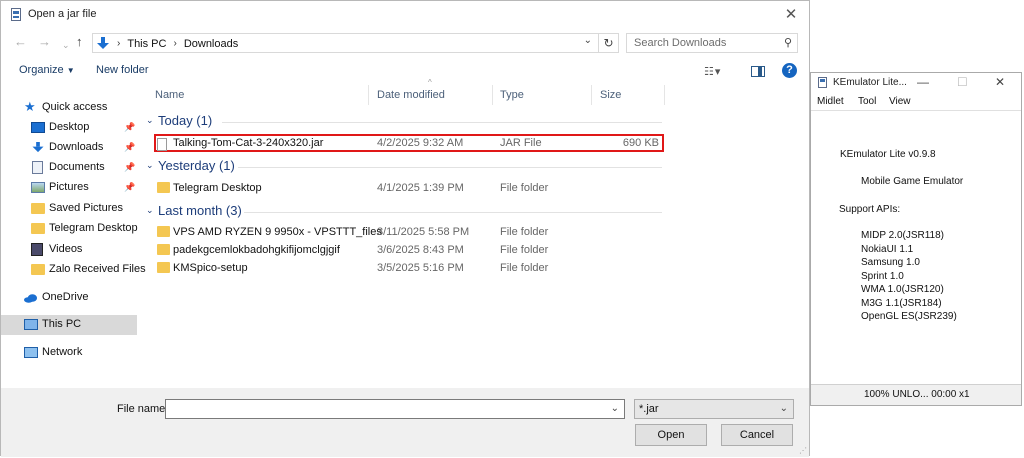 This screenshot has height=458, width=1024. What do you see at coordinates (890, 262) in the screenshot?
I see `api-item: Samsung 1.0` at bounding box center [890, 262].